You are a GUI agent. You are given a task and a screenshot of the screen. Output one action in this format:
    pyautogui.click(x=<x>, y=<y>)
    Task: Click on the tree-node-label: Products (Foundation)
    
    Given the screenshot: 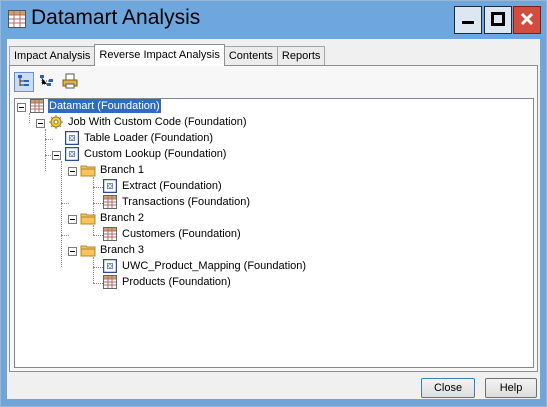 What is the action you would take?
    pyautogui.click(x=176, y=282)
    